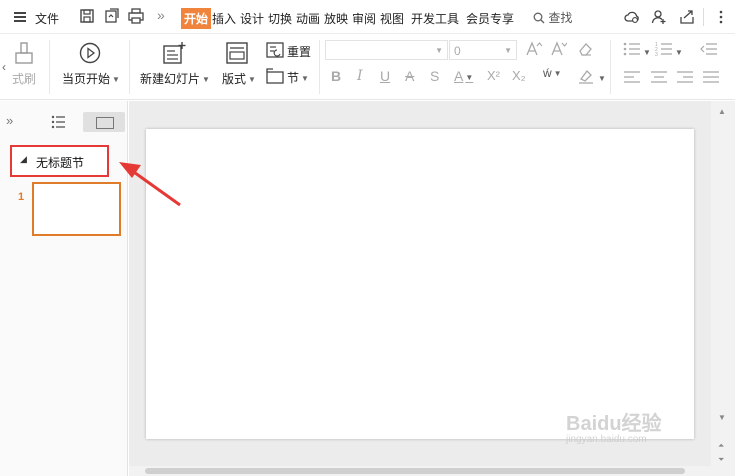 Image resolution: width=735 pixels, height=476 pixels. I want to click on play-from-current-button: 当页开始 ▼, so click(91, 78).